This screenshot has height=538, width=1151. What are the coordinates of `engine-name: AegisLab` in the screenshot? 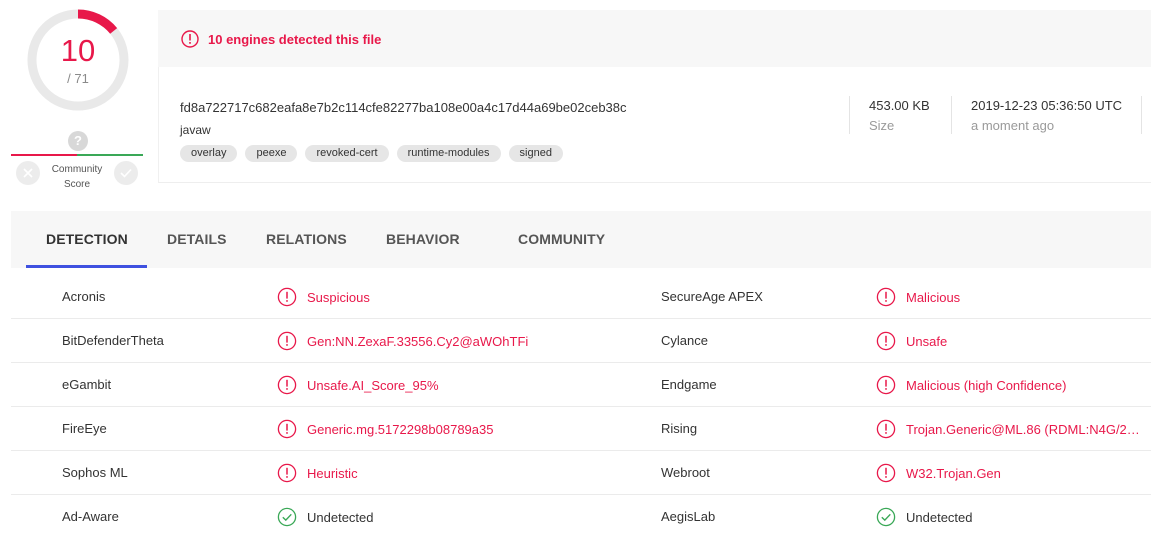 It's located at (688, 516).